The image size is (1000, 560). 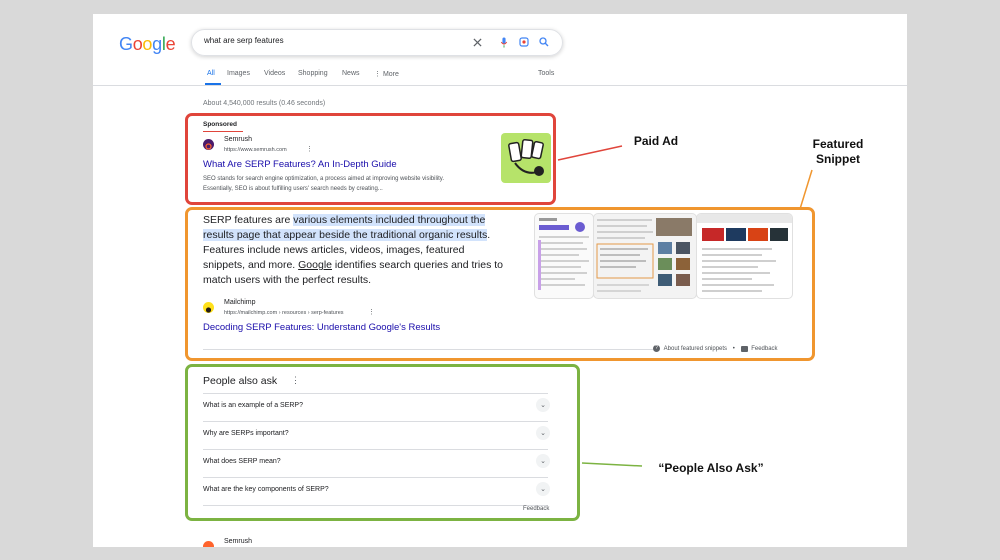 What do you see at coordinates (377, 42) in the screenshot?
I see `search-bar: what are serp features` at bounding box center [377, 42].